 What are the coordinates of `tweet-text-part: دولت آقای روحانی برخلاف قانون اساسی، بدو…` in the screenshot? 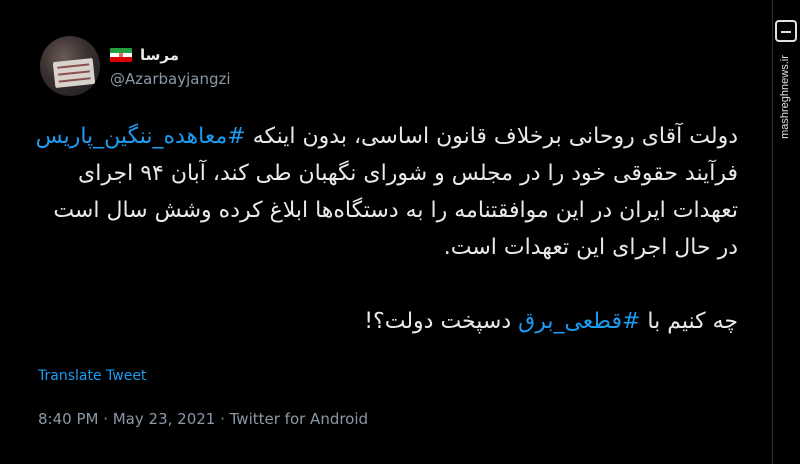 It's located at (491, 136).